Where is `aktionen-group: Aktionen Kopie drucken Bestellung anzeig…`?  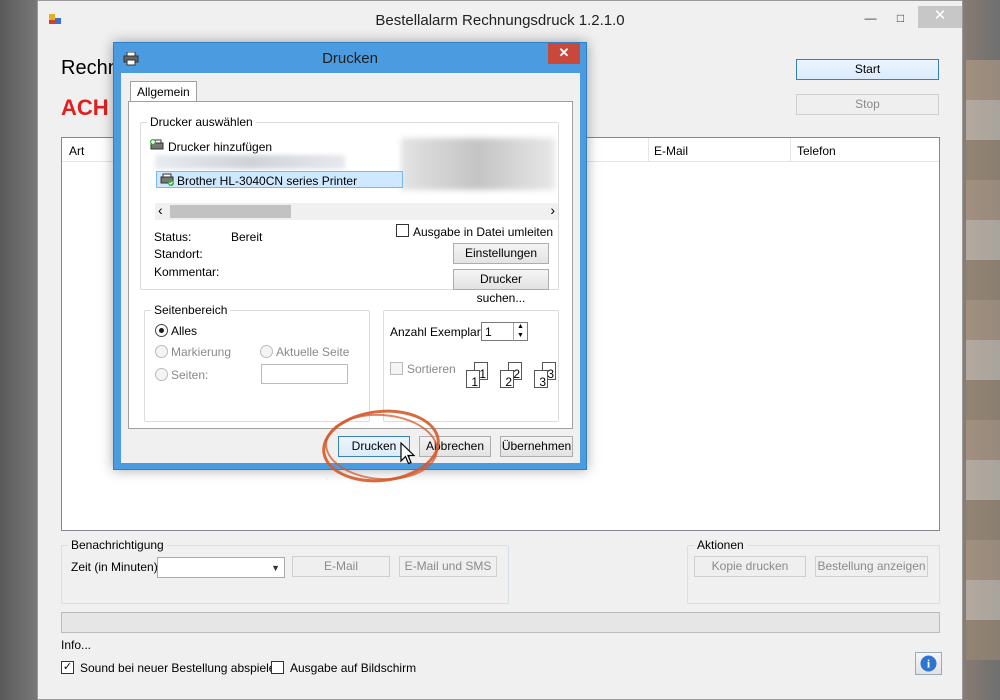
aktionen-group: Aktionen Kopie drucken Bestellung anzeig… is located at coordinates (813, 571).